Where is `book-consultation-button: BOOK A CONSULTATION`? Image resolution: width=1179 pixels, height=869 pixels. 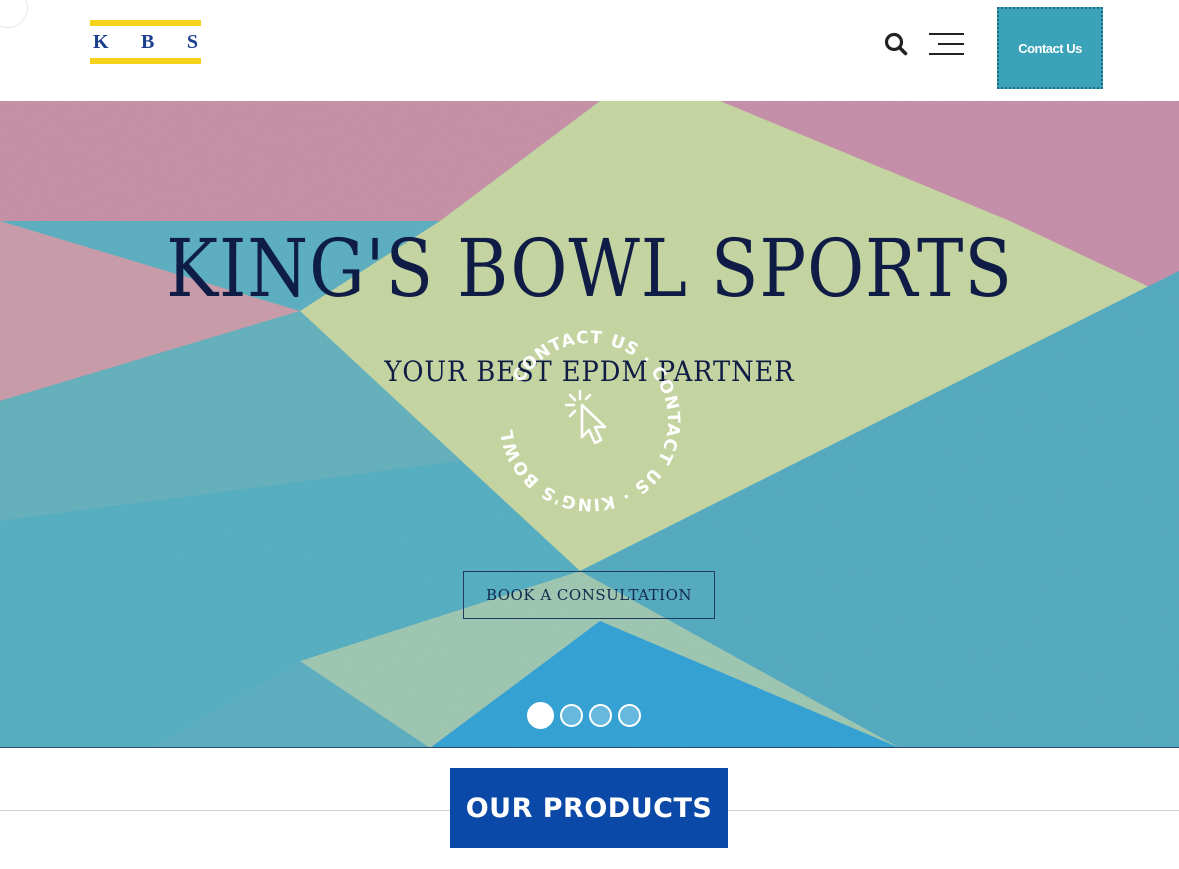
book-consultation-button: BOOK A CONSULTATION is located at coordinates (589, 595).